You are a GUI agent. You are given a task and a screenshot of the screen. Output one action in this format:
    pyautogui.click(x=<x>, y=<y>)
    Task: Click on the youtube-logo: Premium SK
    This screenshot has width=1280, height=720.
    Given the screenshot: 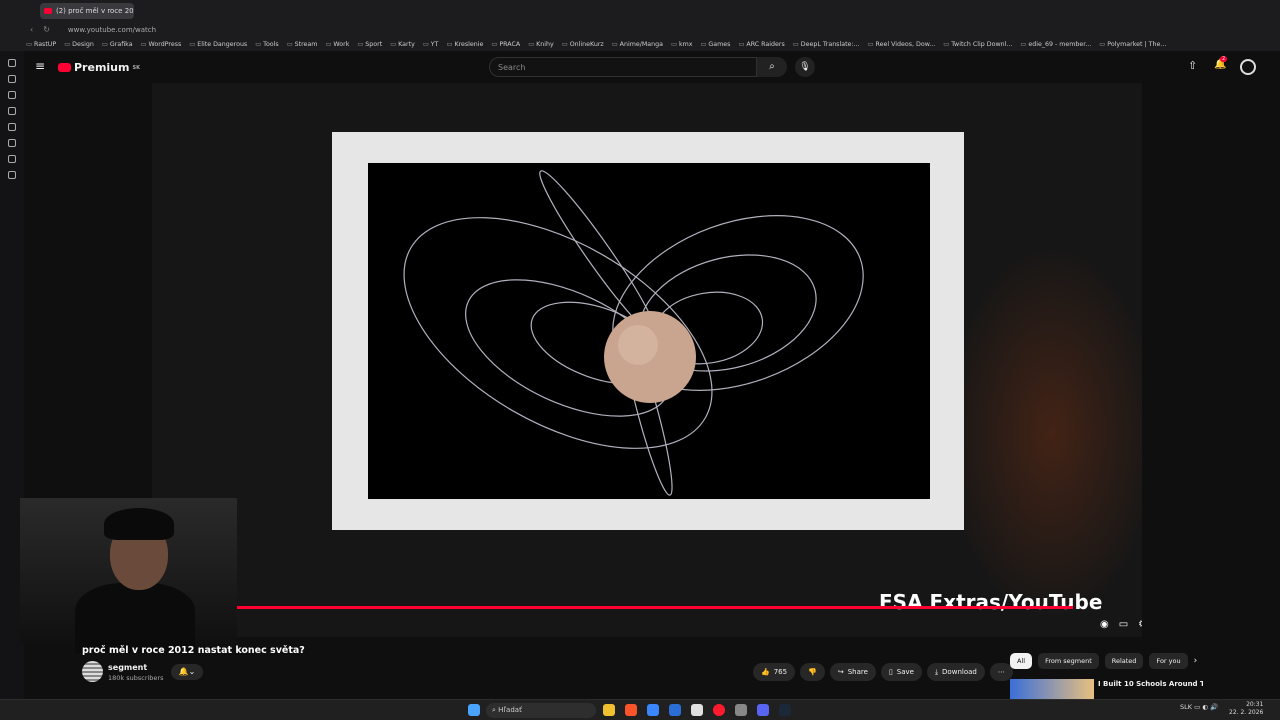 What is the action you would take?
    pyautogui.click(x=99, y=67)
    